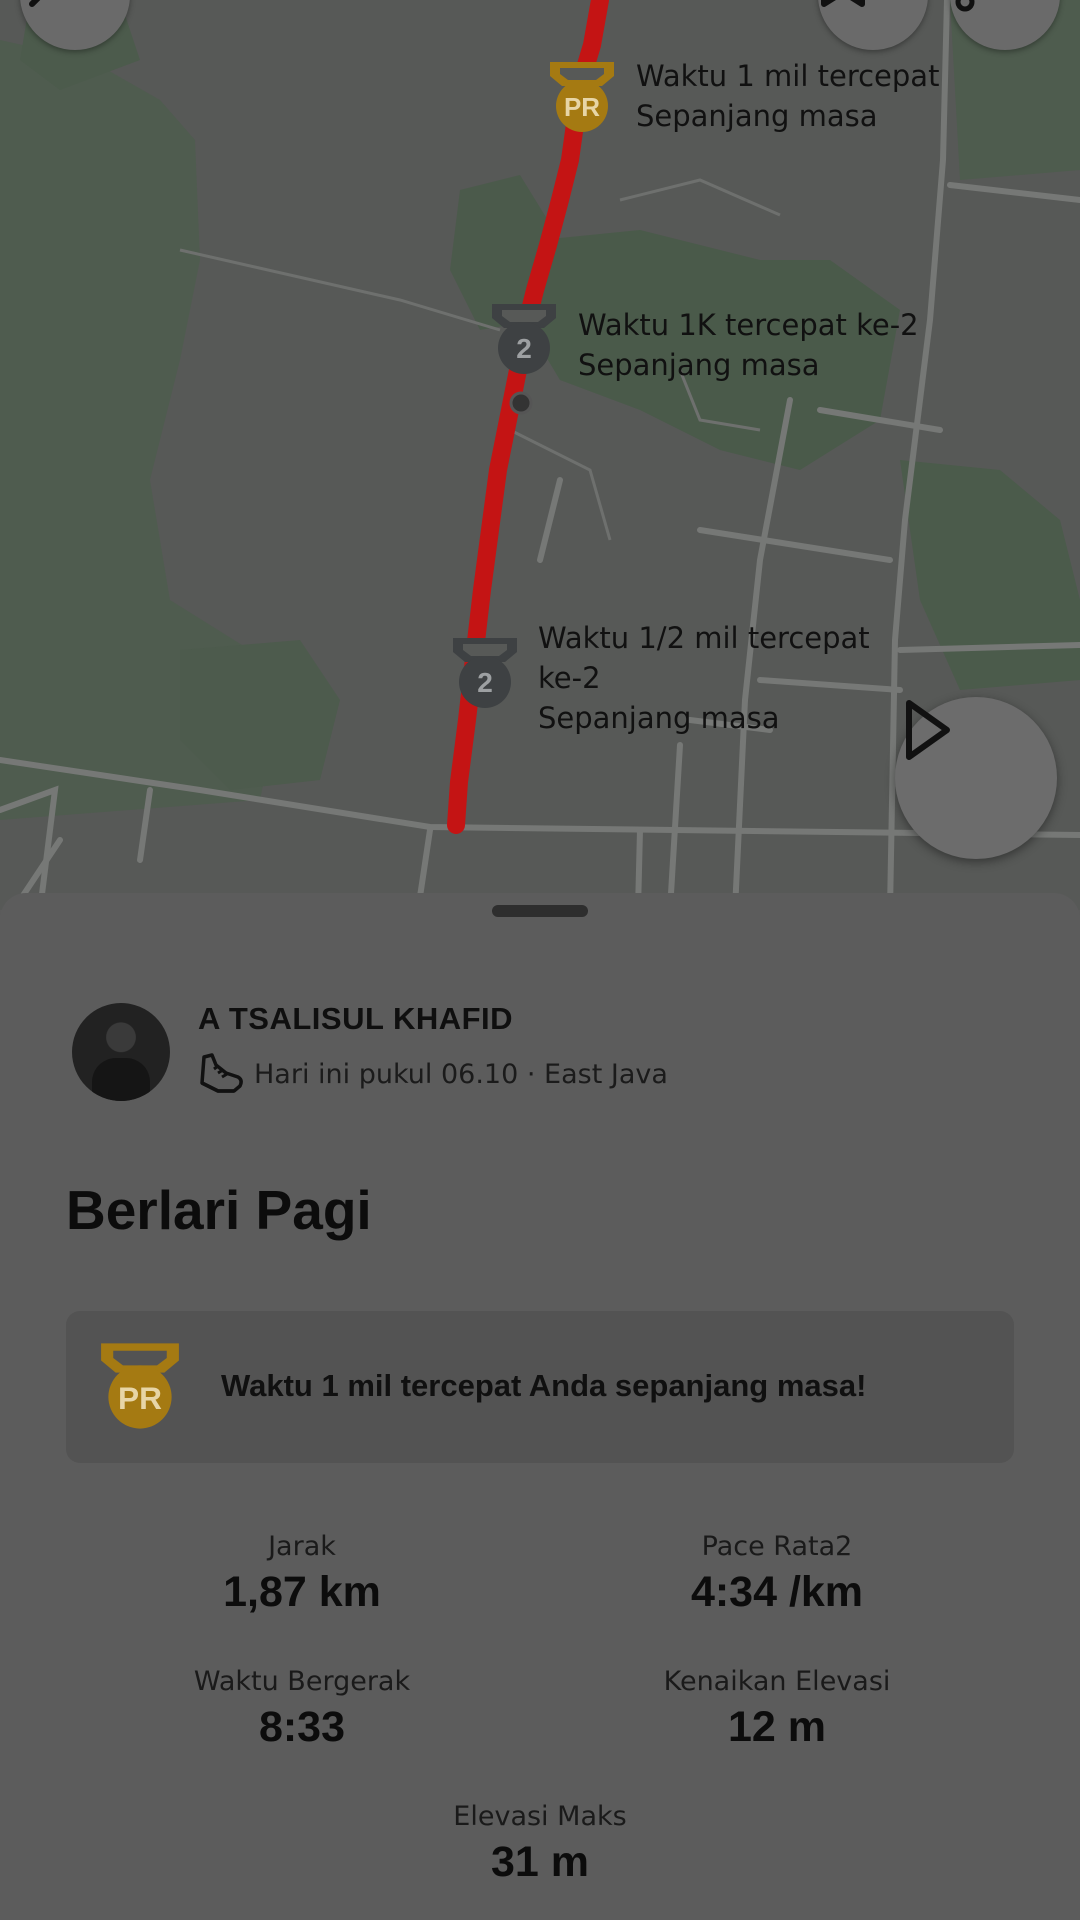 Image resolution: width=1080 pixels, height=1920 pixels. What do you see at coordinates (748, 345) in the screenshot?
I see `marker-label-1k: Waktu 1K tercepat ke-2 Sepanjang masa` at bounding box center [748, 345].